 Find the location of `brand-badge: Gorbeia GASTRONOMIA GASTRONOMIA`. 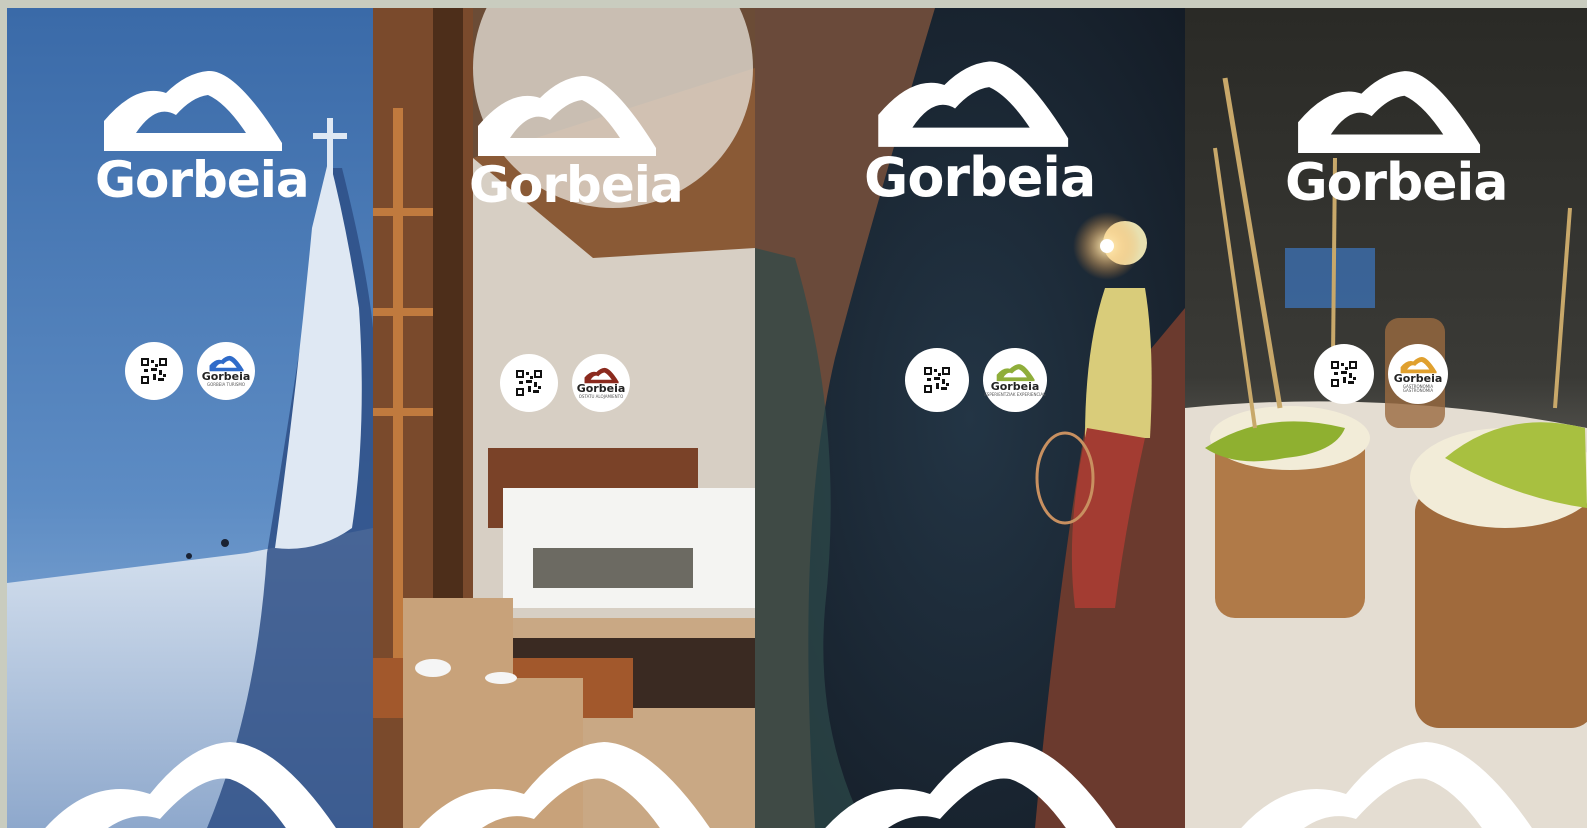

brand-badge: Gorbeia GASTRONOMIA GASTRONOMIA is located at coordinates (1418, 374).